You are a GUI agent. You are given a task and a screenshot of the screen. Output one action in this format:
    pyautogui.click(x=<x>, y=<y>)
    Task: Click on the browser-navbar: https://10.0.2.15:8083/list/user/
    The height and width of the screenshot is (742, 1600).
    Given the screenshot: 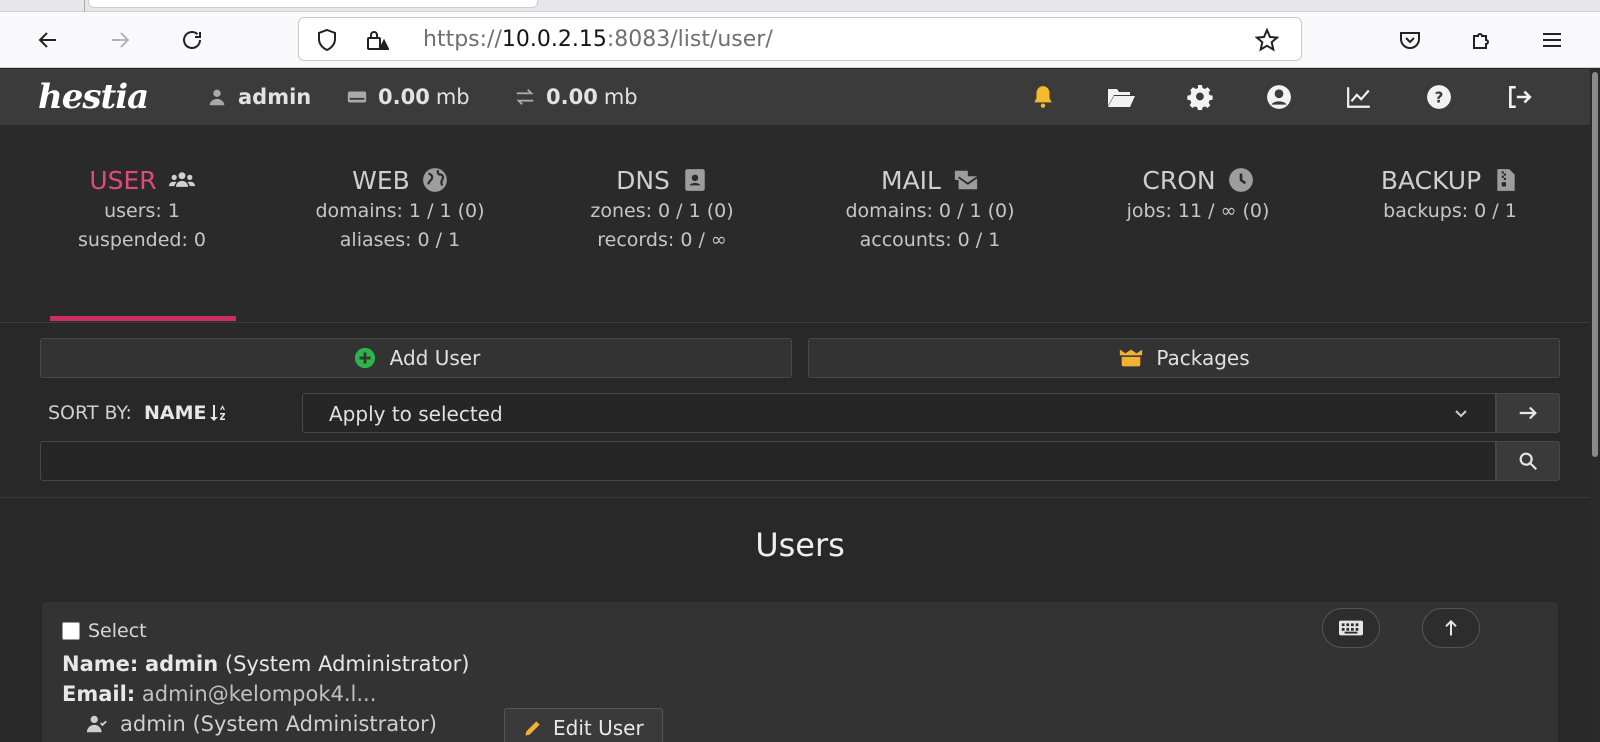 What is the action you would take?
    pyautogui.click(x=800, y=40)
    